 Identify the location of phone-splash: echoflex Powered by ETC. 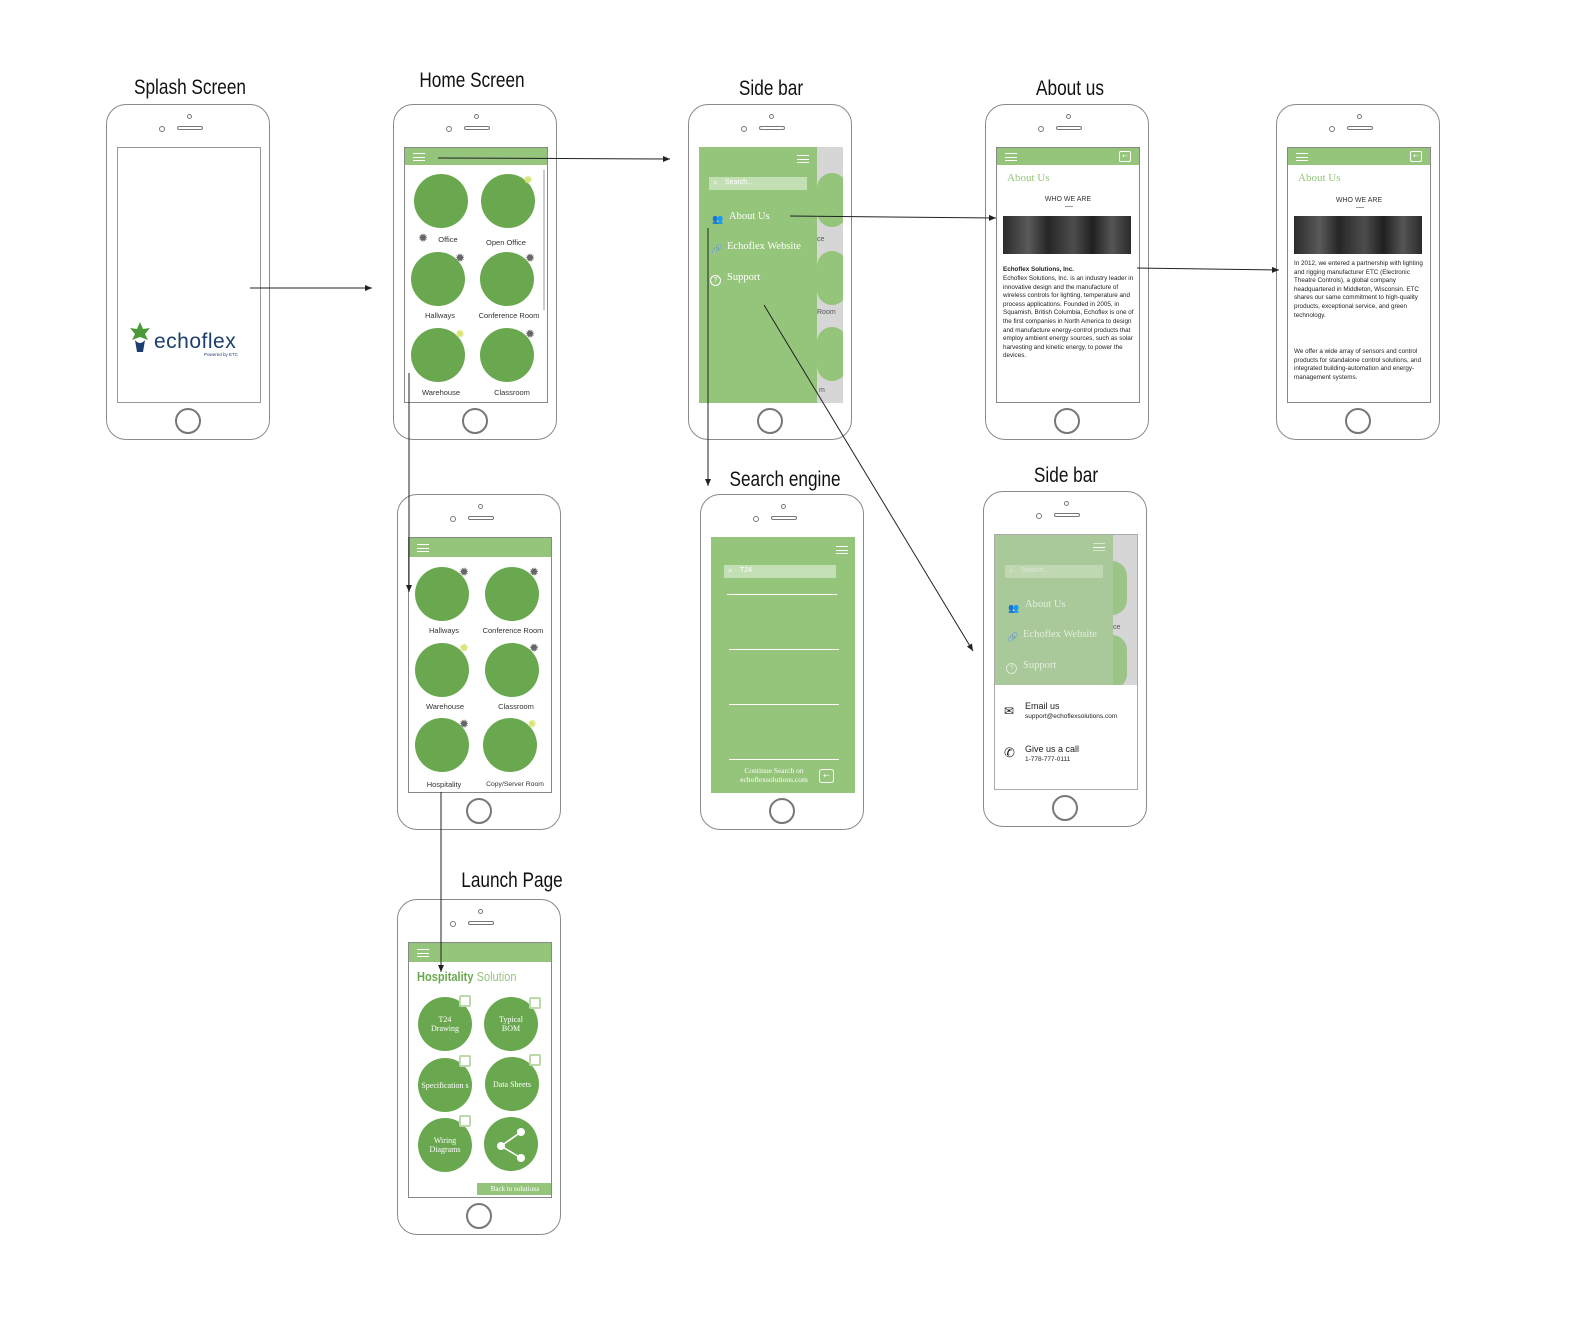
(188, 272).